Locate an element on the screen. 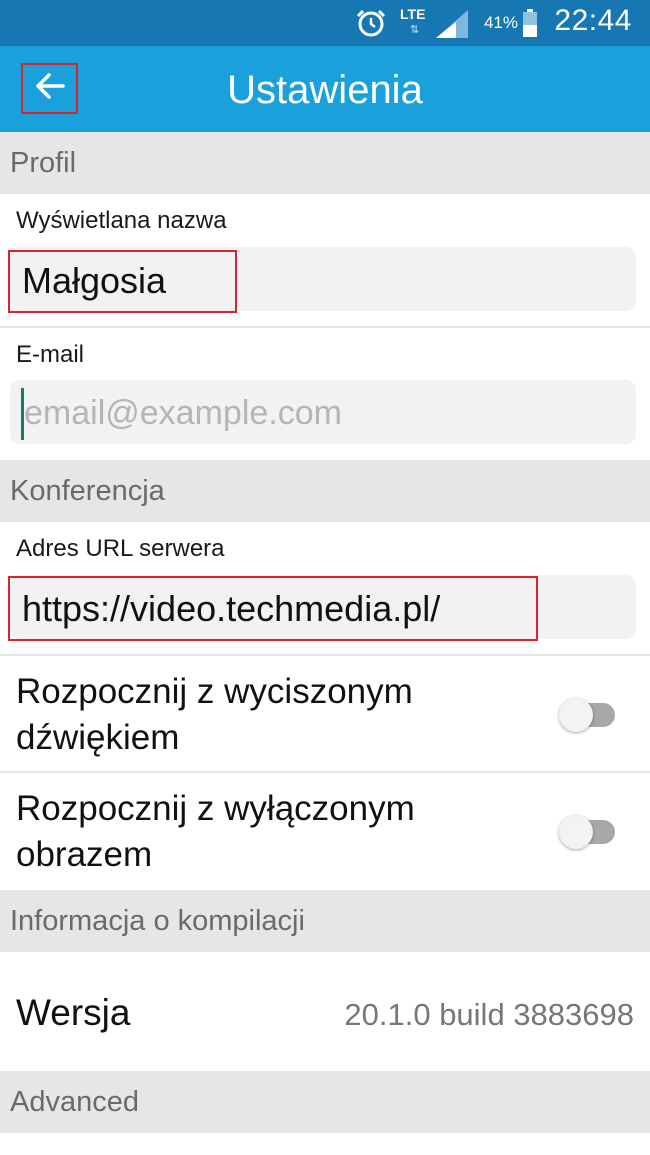  network-type: LTE is located at coordinates (413, 14).